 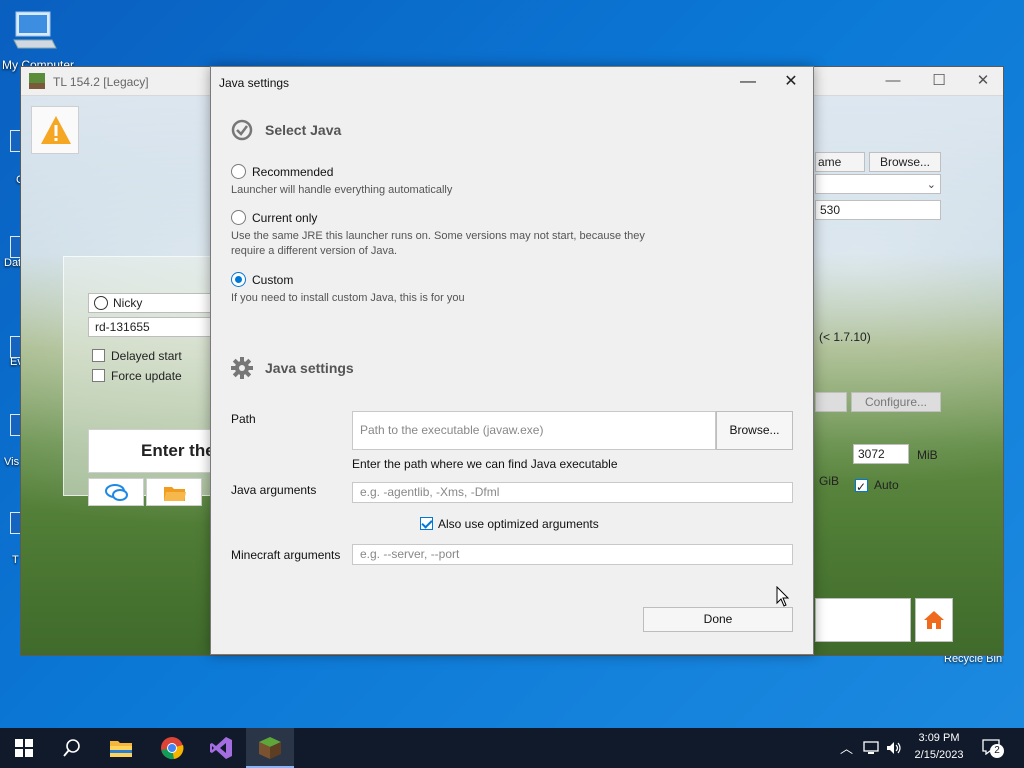 I want to click on chrome-icon, so click(x=172, y=748).